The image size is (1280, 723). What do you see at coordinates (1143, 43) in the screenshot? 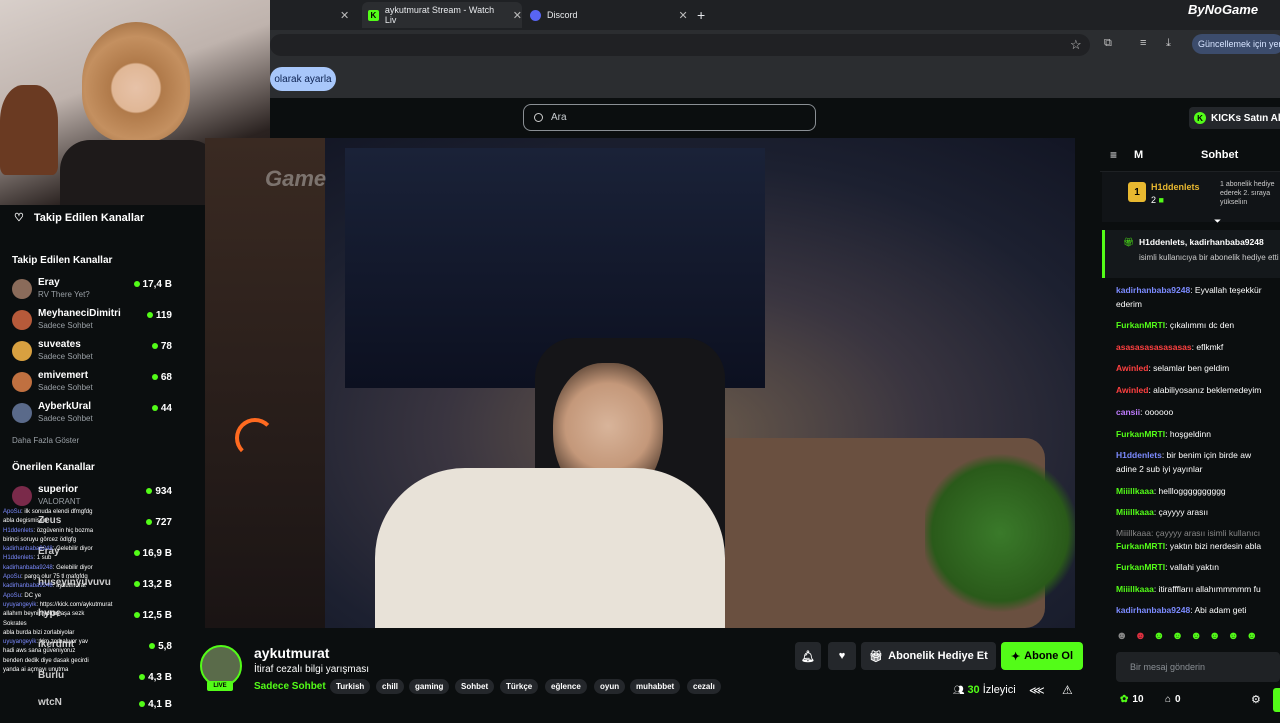
I see `media-icon: ≡` at bounding box center [1143, 43].